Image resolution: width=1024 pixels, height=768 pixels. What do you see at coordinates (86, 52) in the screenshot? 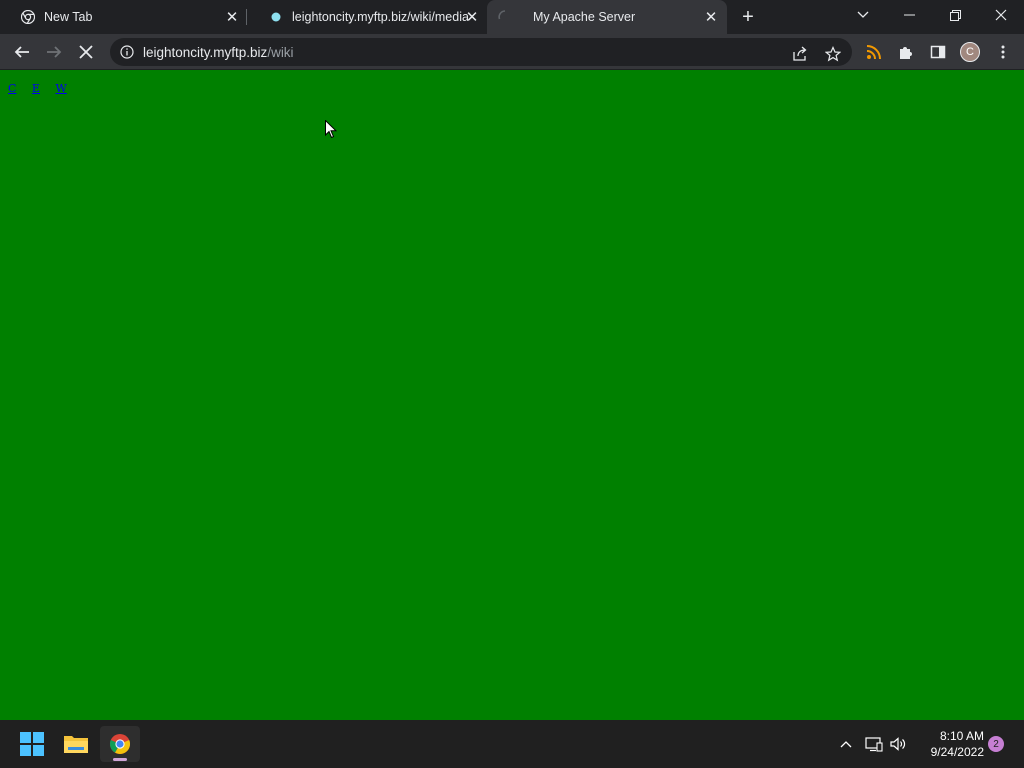
I see `stop-loading-icon` at bounding box center [86, 52].